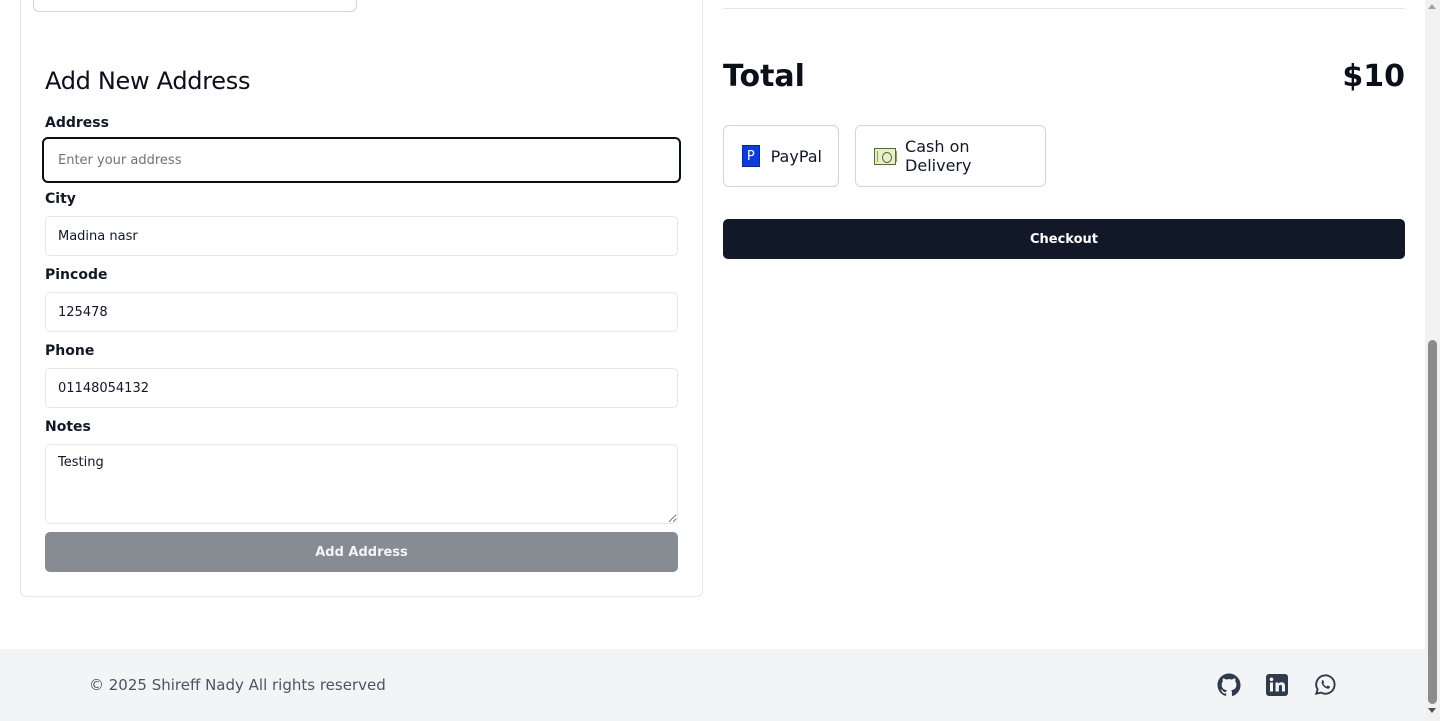 Image resolution: width=1440 pixels, height=721 pixels. Describe the element at coordinates (1277, 685) in the screenshot. I see `linkedin-icon` at that location.